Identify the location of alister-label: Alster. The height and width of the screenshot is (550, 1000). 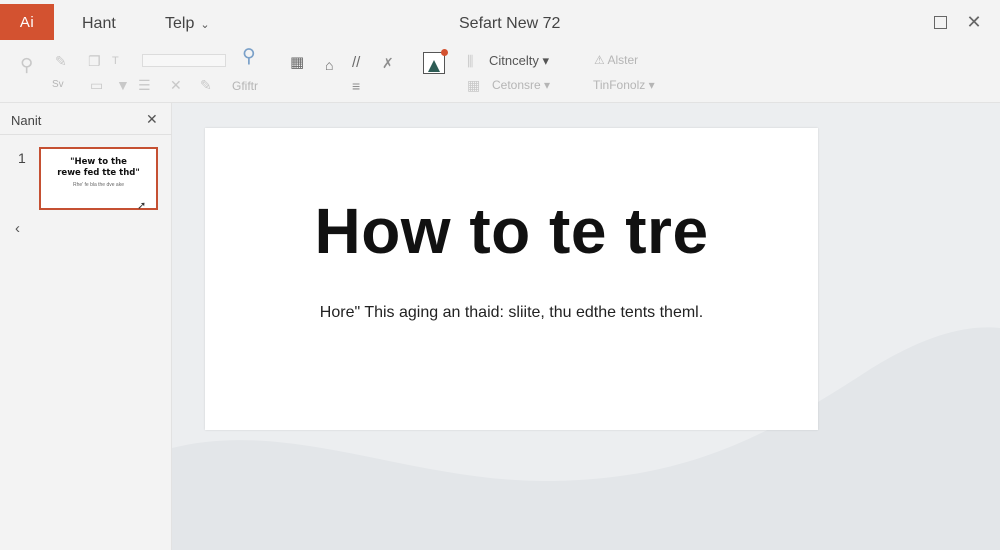
(623, 60).